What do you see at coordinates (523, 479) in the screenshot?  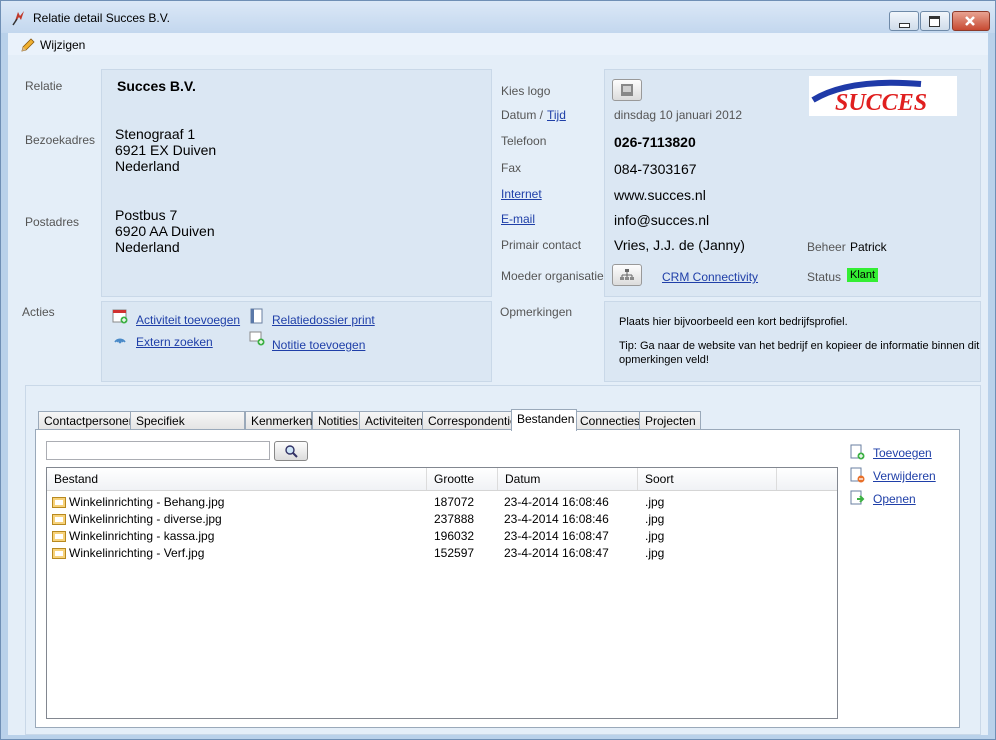 I see `column-label: Datum` at bounding box center [523, 479].